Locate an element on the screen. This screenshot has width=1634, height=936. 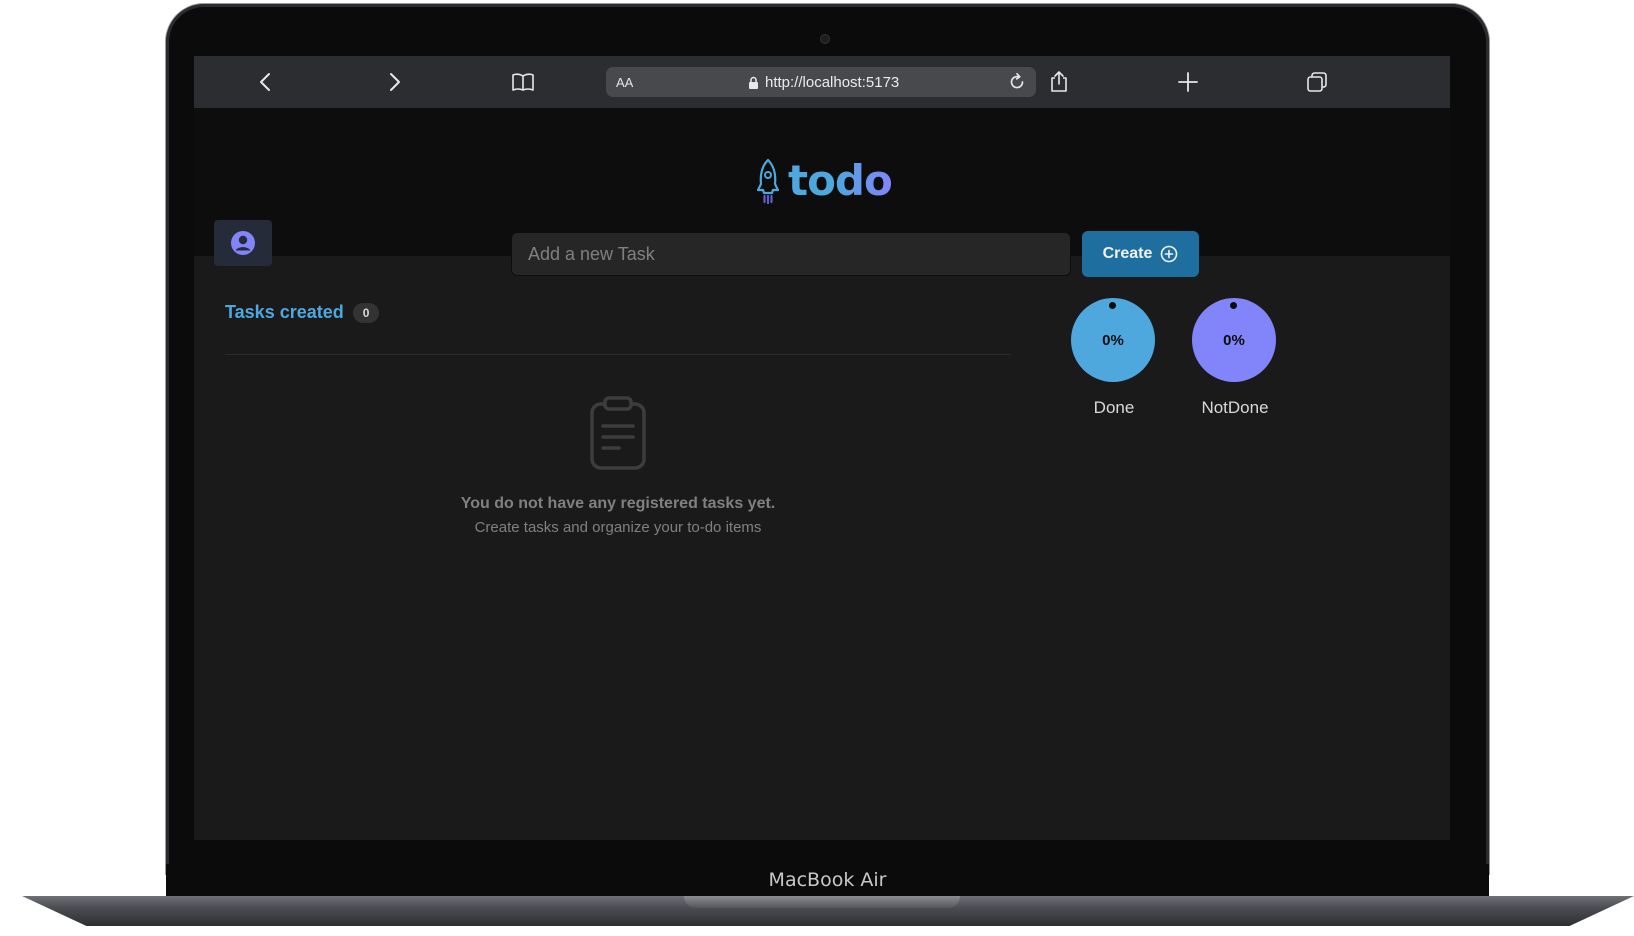
browser-toolbar: AA http://localhost:5173 is located at coordinates (822, 82).